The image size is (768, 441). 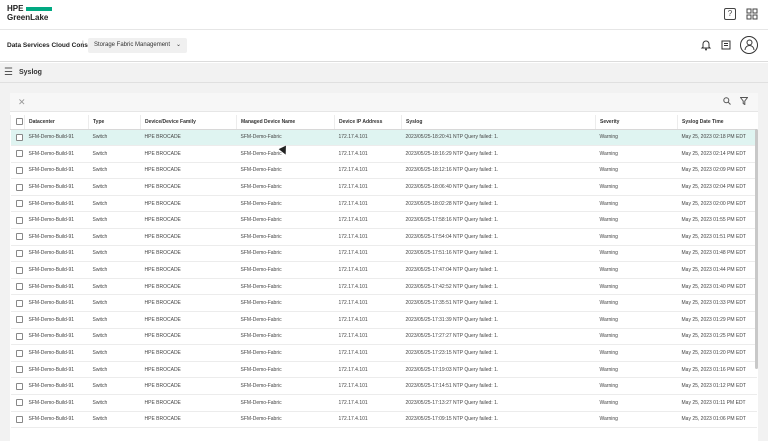 I want to click on table-cell: May 25, 2023 02:14 PM EDT, so click(x=717, y=154).